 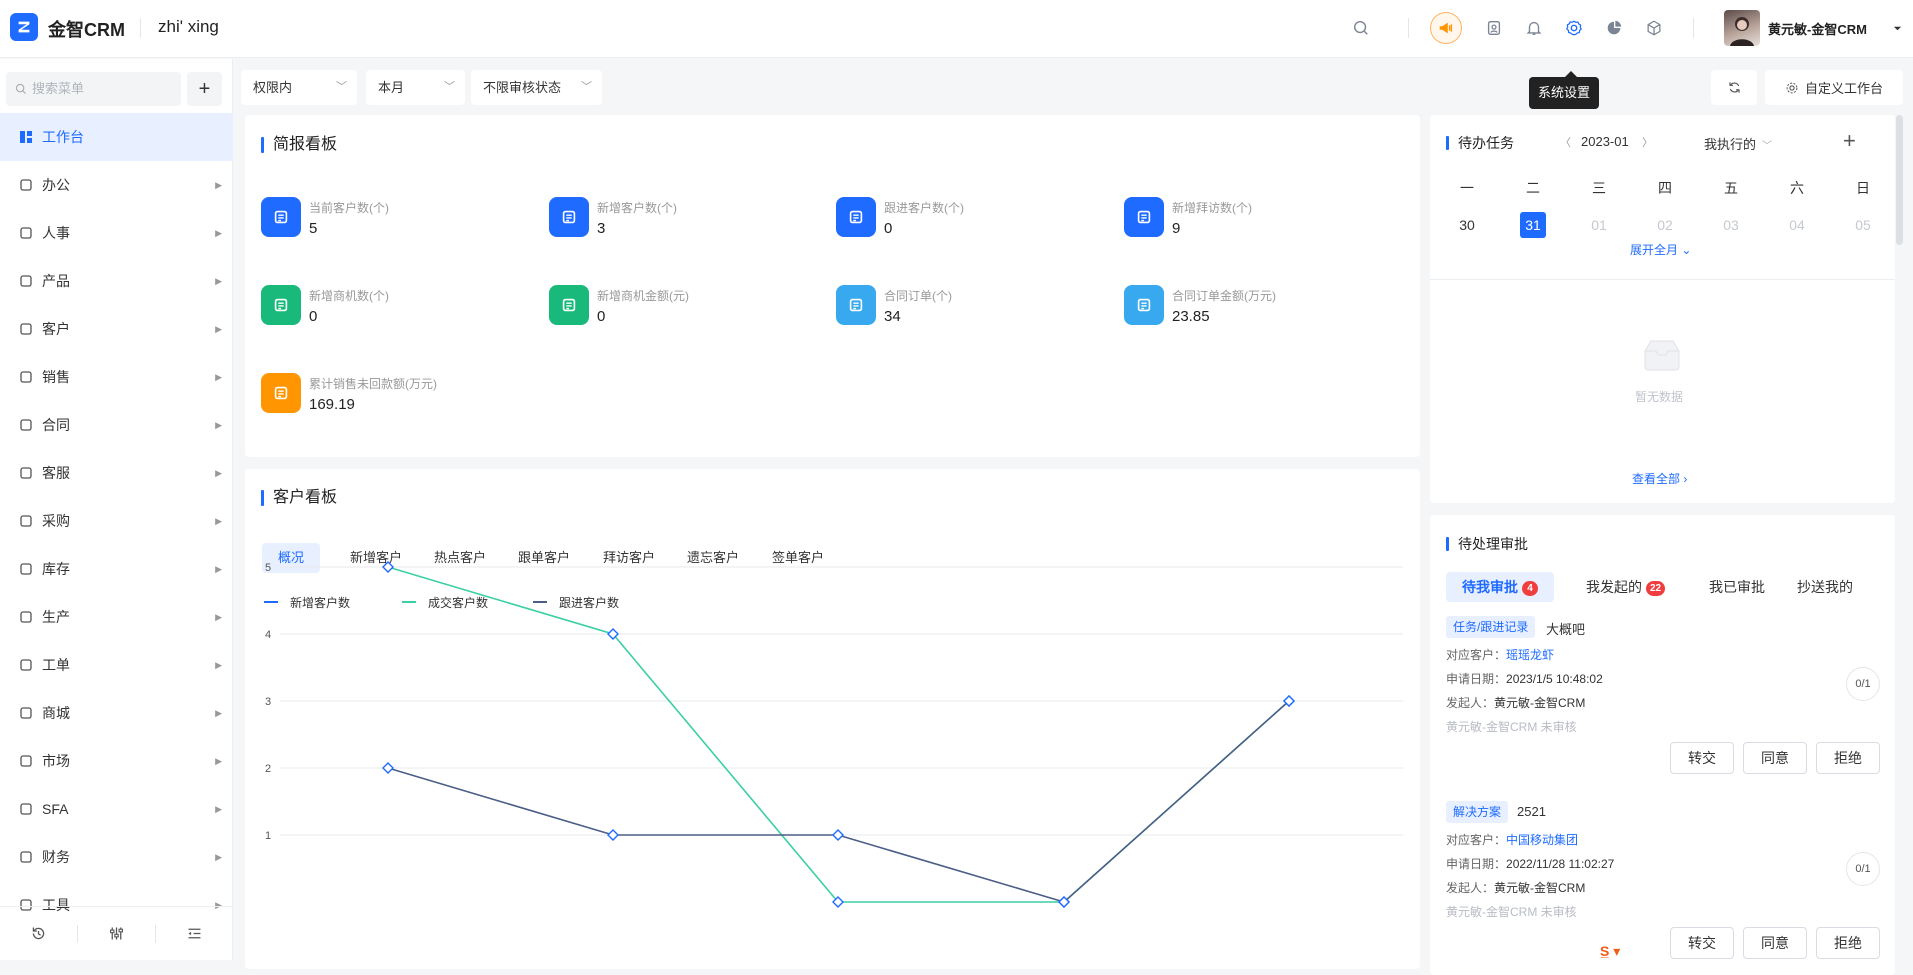 What do you see at coordinates (268, 568) in the screenshot?
I see `y-tick-label: 5` at bounding box center [268, 568].